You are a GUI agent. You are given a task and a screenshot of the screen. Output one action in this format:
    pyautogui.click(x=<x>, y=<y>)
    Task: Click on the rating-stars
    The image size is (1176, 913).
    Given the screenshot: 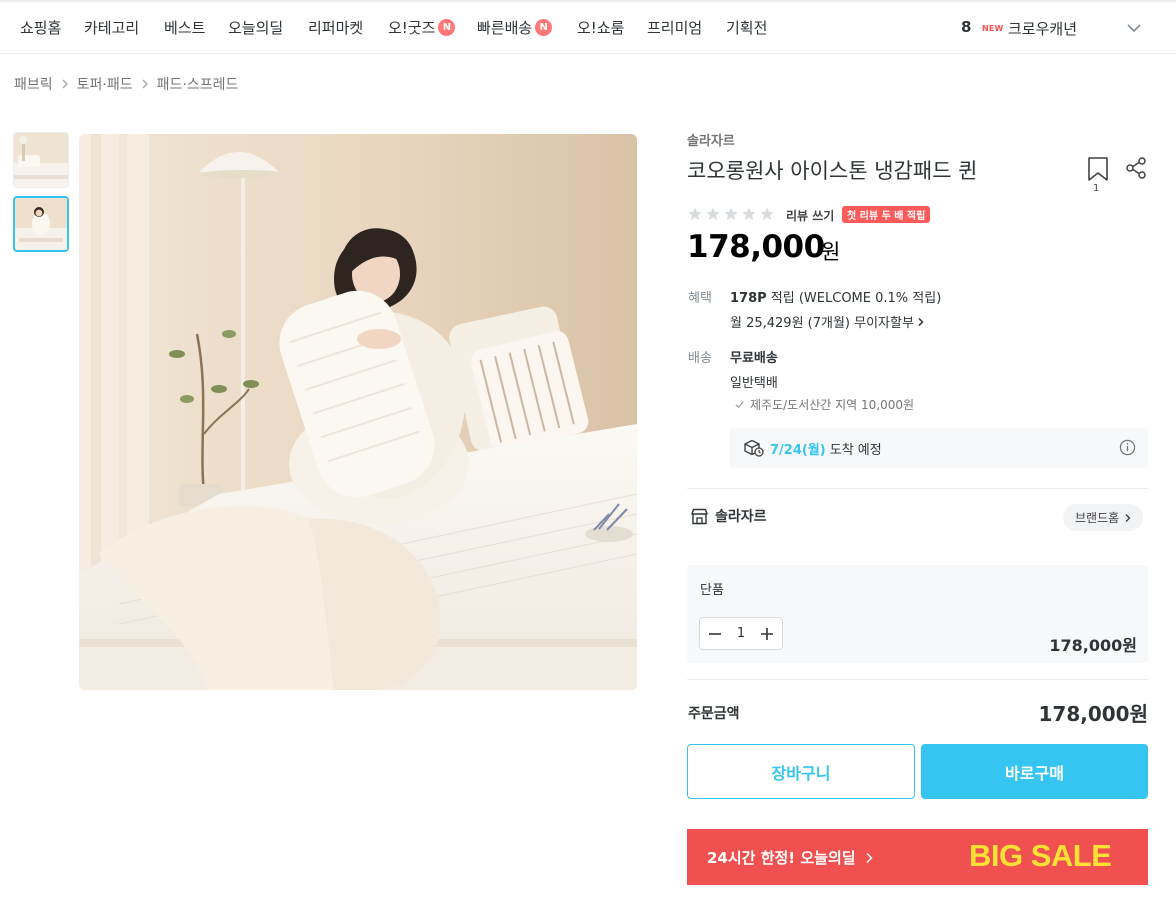 What is the action you would take?
    pyautogui.click(x=731, y=214)
    